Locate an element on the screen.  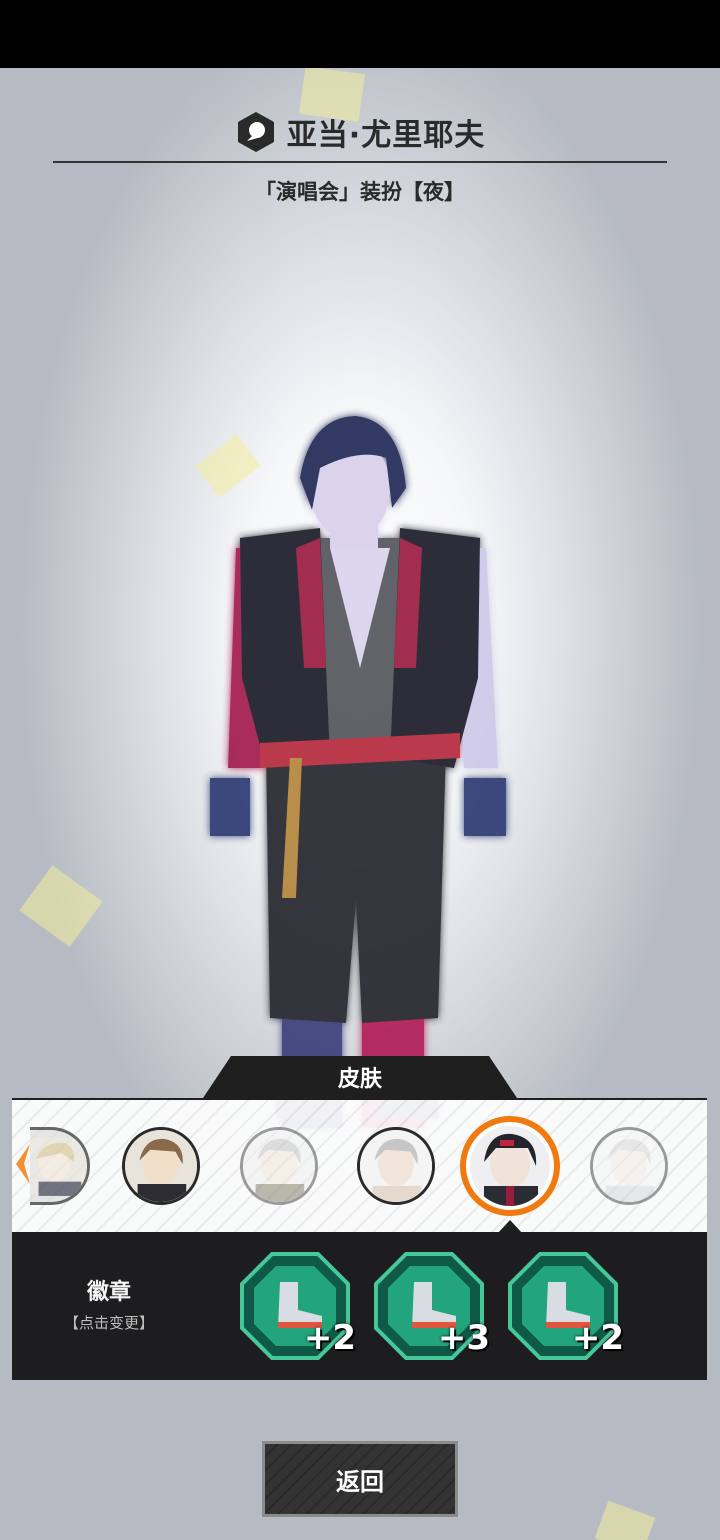
tab-skin: 皮肤 is located at coordinates (360, 1077).